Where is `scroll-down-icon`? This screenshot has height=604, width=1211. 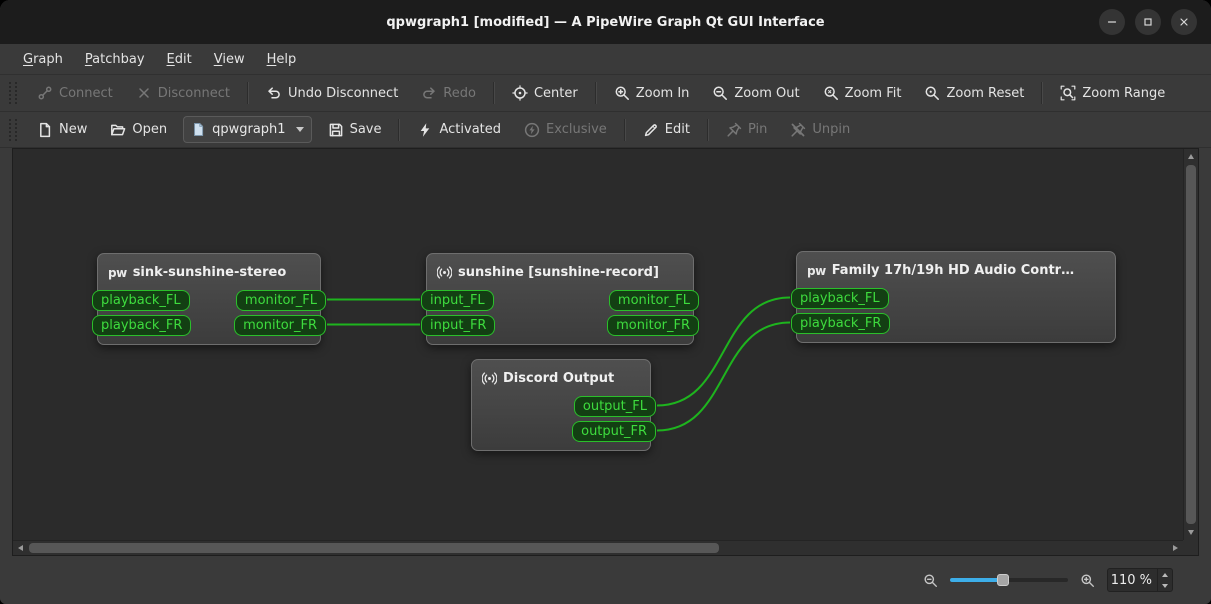 scroll-down-icon is located at coordinates (1191, 532).